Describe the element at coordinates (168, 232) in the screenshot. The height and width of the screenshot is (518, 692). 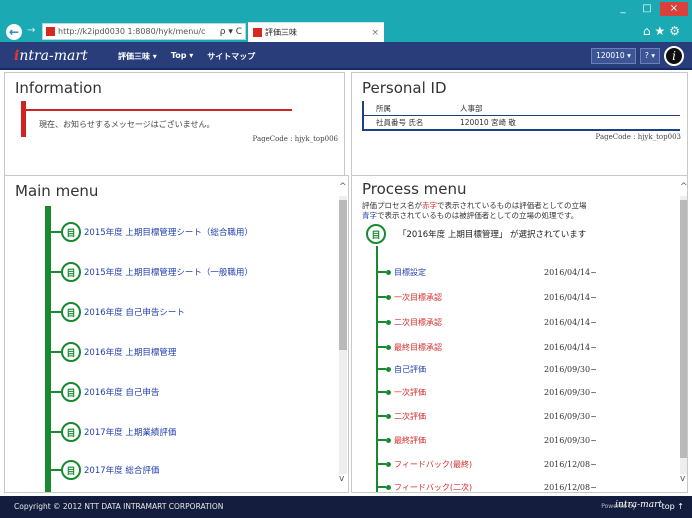
I see `main-menu-link: 2015年度 上期目標管理シート（総合職用）` at that location.